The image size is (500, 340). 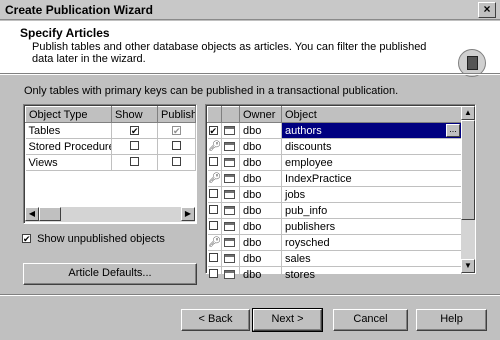 I want to click on object-row: dbo stores, so click(x=334, y=274).